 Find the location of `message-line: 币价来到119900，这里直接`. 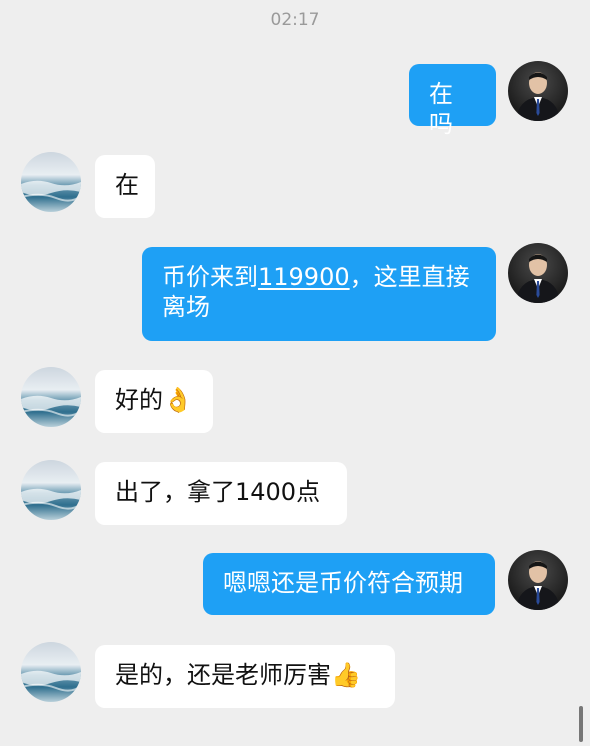

message-line: 币价来到119900，这里直接 is located at coordinates (319, 277).